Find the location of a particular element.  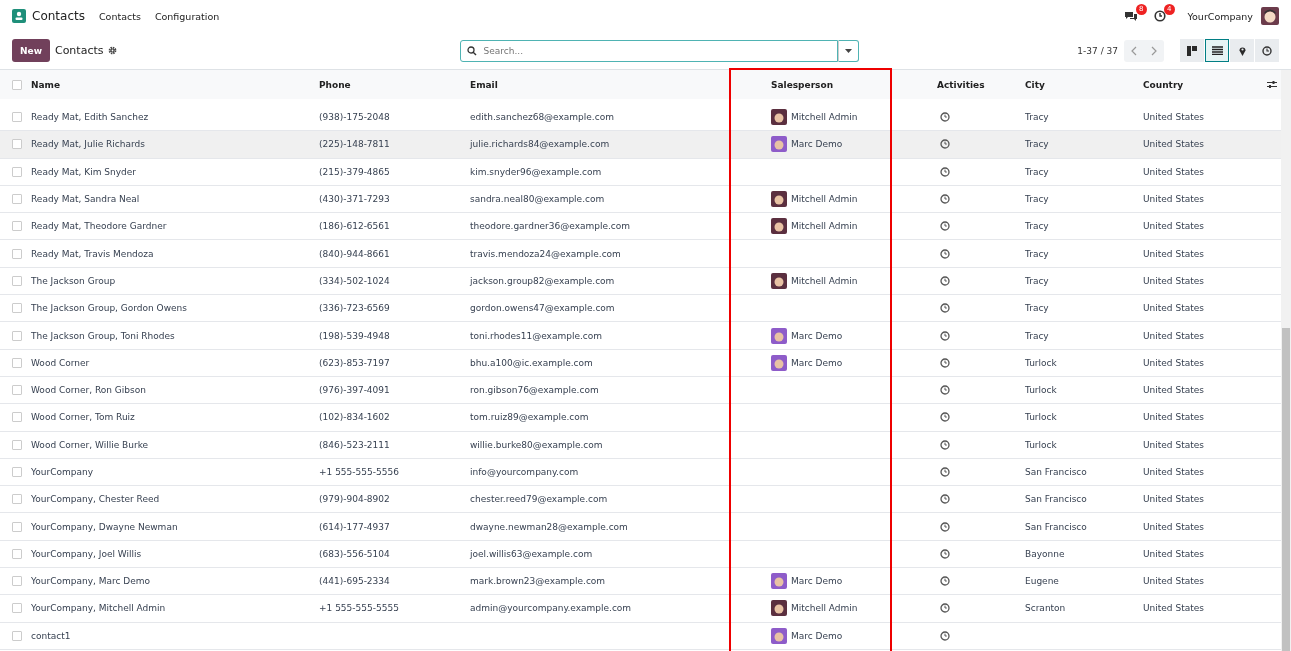

table-cell: YourCompany, Mitchell Admin is located at coordinates (98, 608).